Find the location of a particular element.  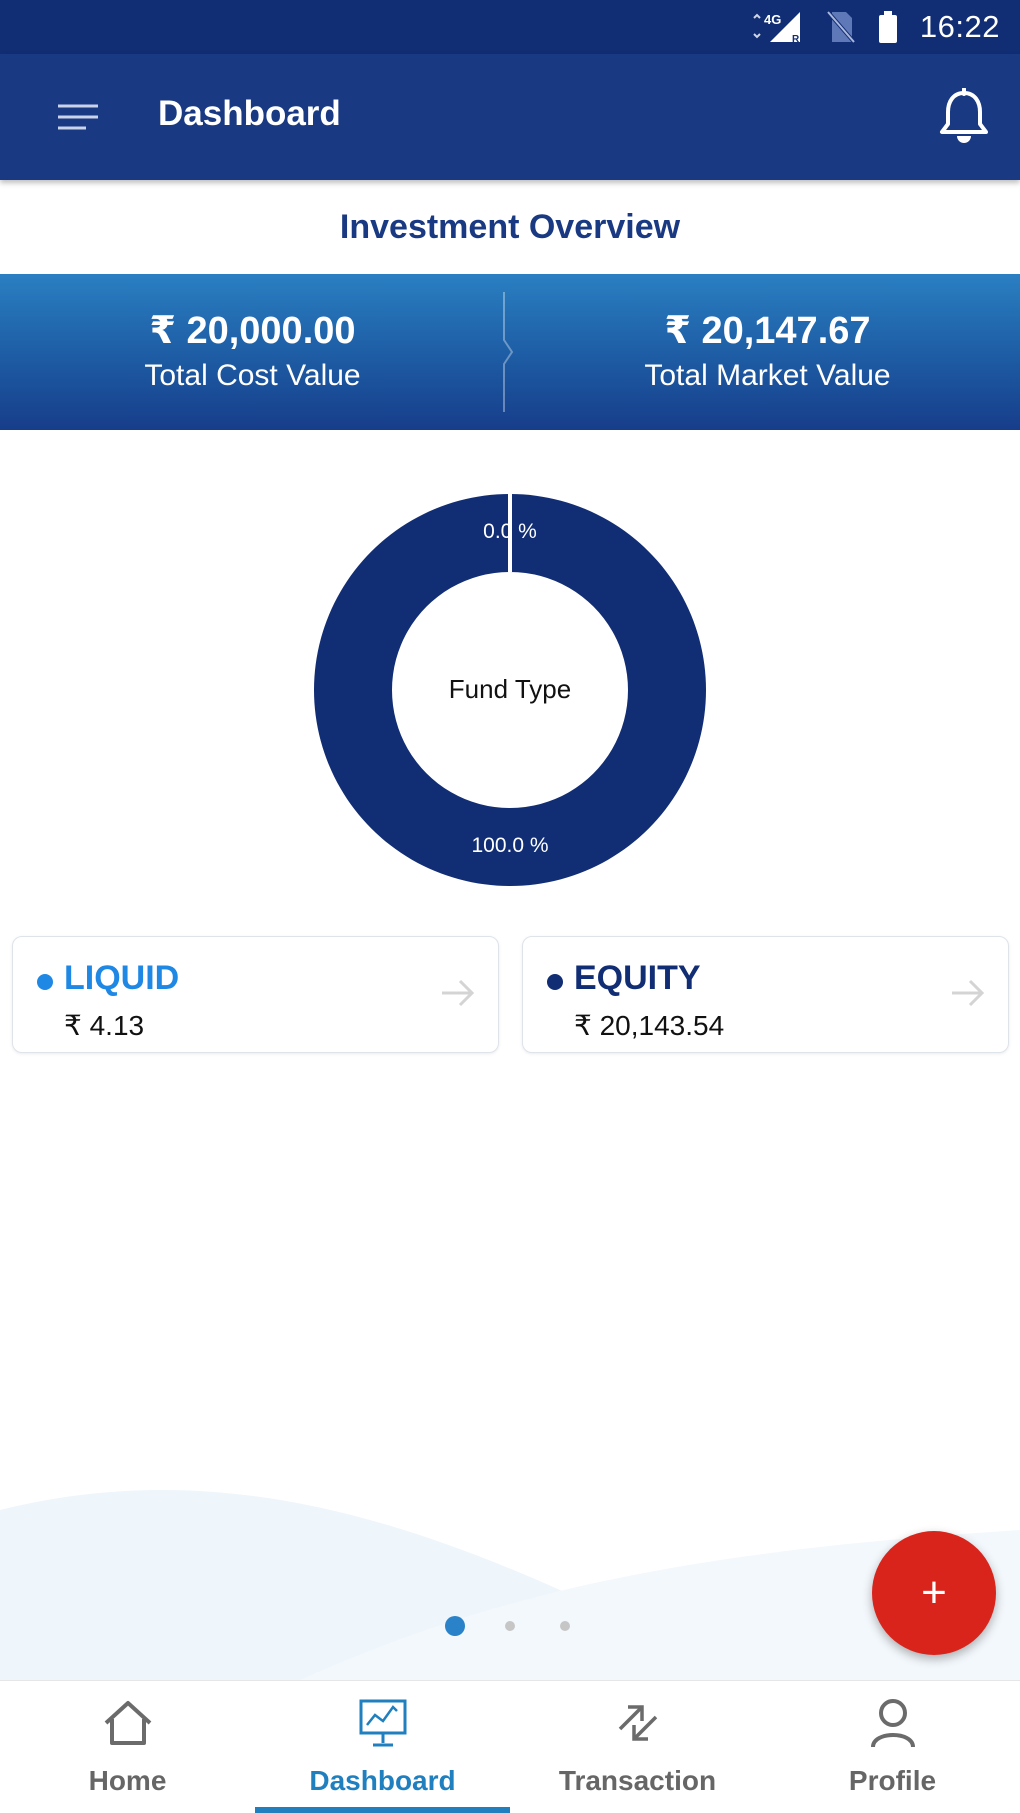

total-market-label: Total Market Value is located at coordinates (767, 375).